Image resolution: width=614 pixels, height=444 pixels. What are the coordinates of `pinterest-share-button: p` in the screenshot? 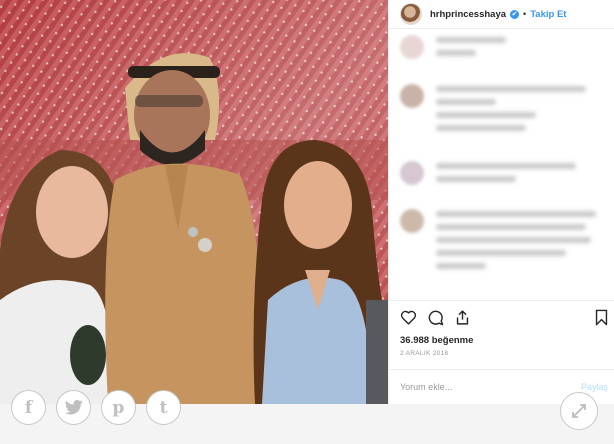 It's located at (118, 407).